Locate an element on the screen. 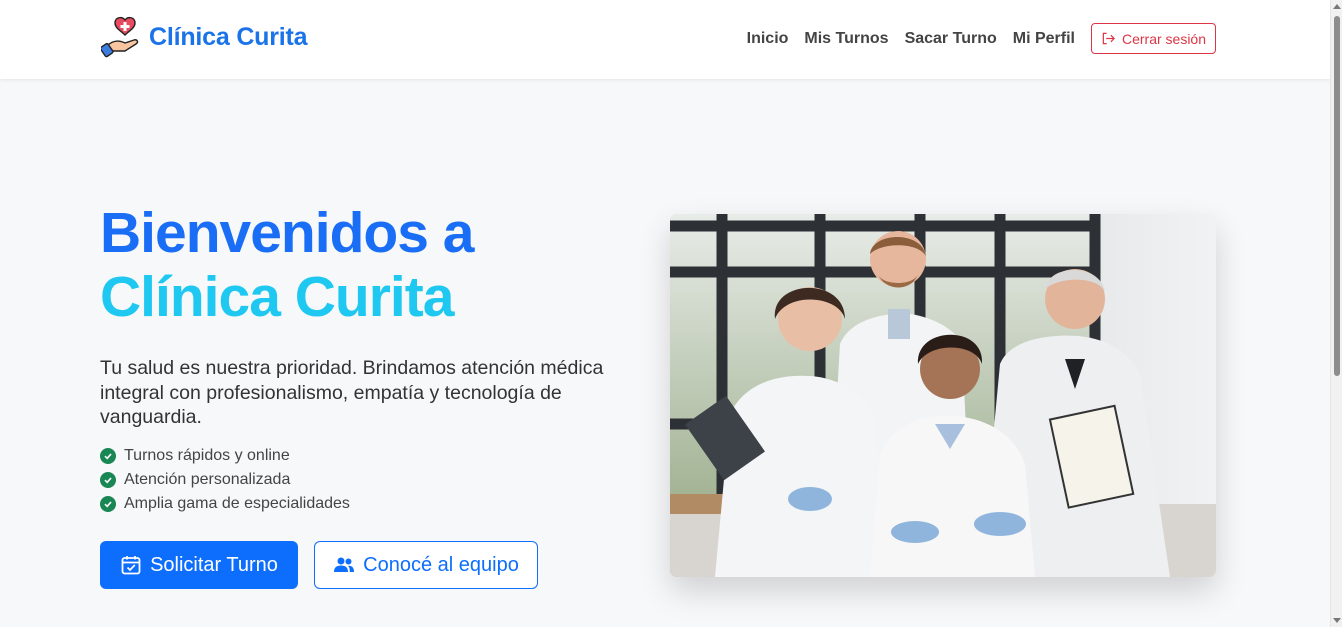  nav-item-mi-perfil: Mi Perfil is located at coordinates (1044, 39).